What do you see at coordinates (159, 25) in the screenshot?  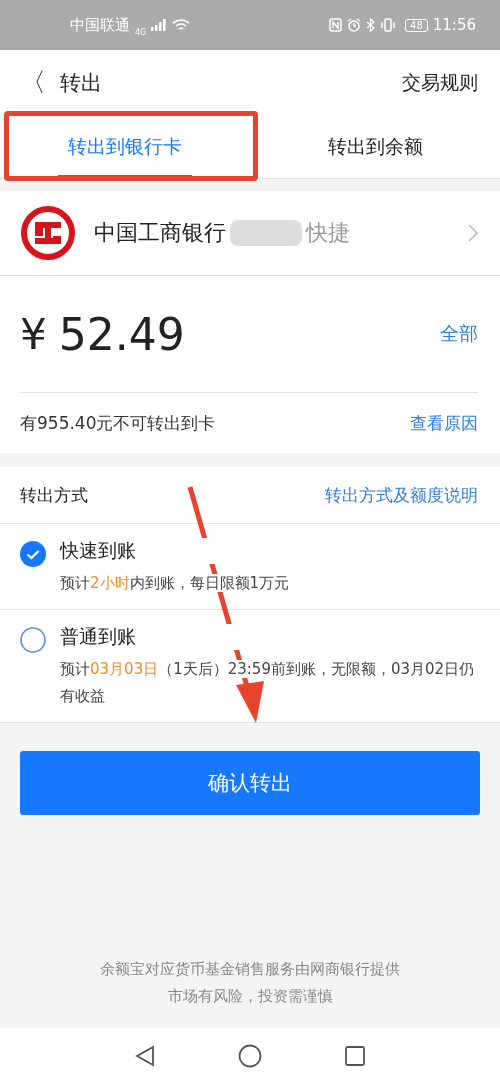 I see `signal-icon` at bounding box center [159, 25].